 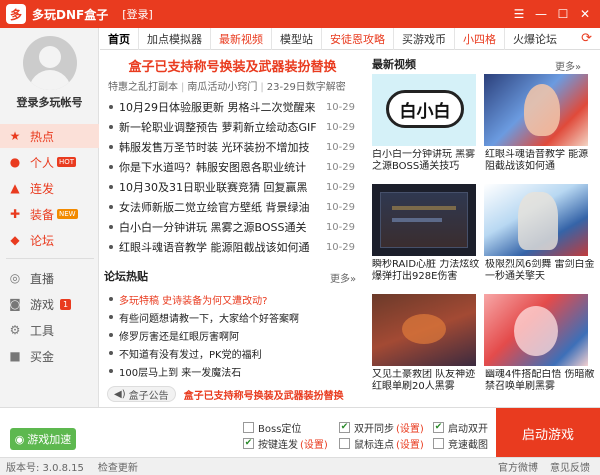 I want to click on sidebar-item-label: 热点, so click(x=42, y=136).